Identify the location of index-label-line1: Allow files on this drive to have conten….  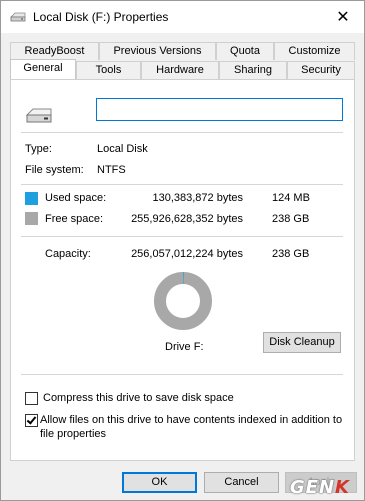
(191, 420).